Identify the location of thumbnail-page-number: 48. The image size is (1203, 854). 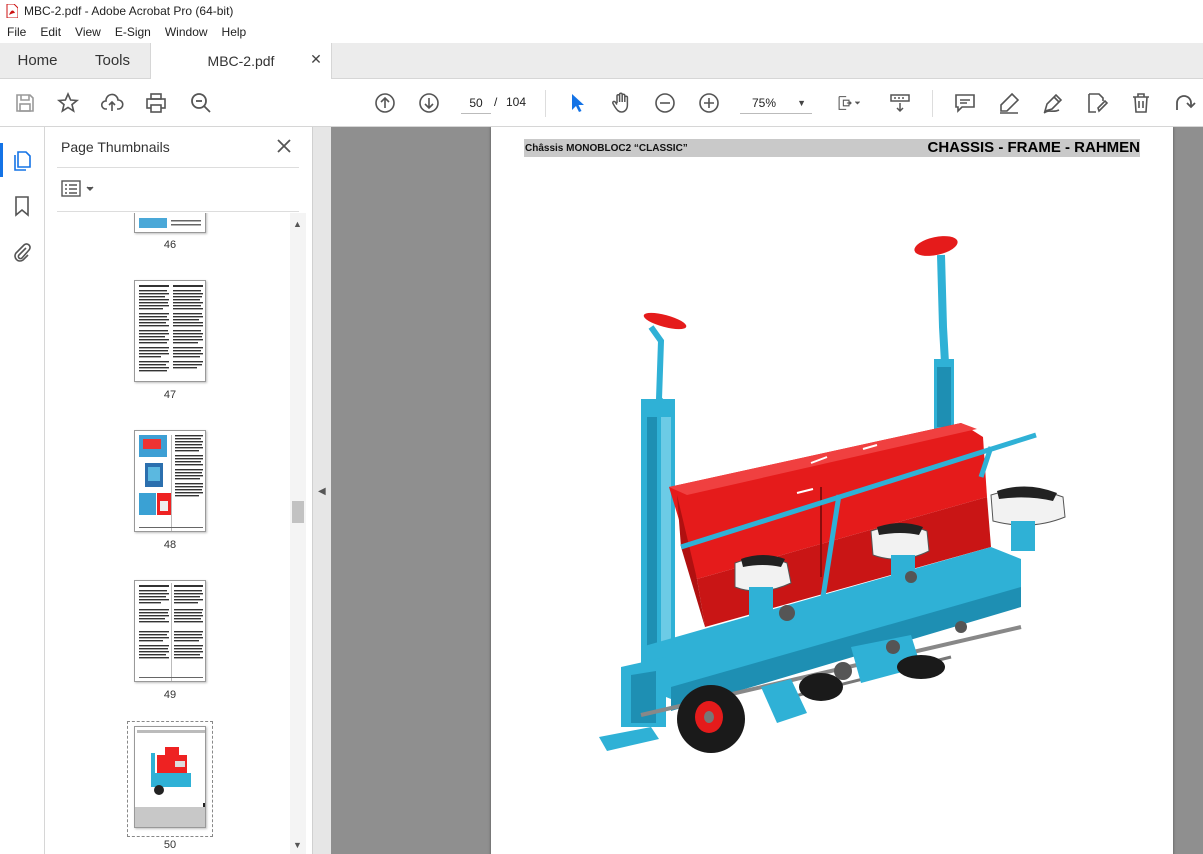
(170, 545).